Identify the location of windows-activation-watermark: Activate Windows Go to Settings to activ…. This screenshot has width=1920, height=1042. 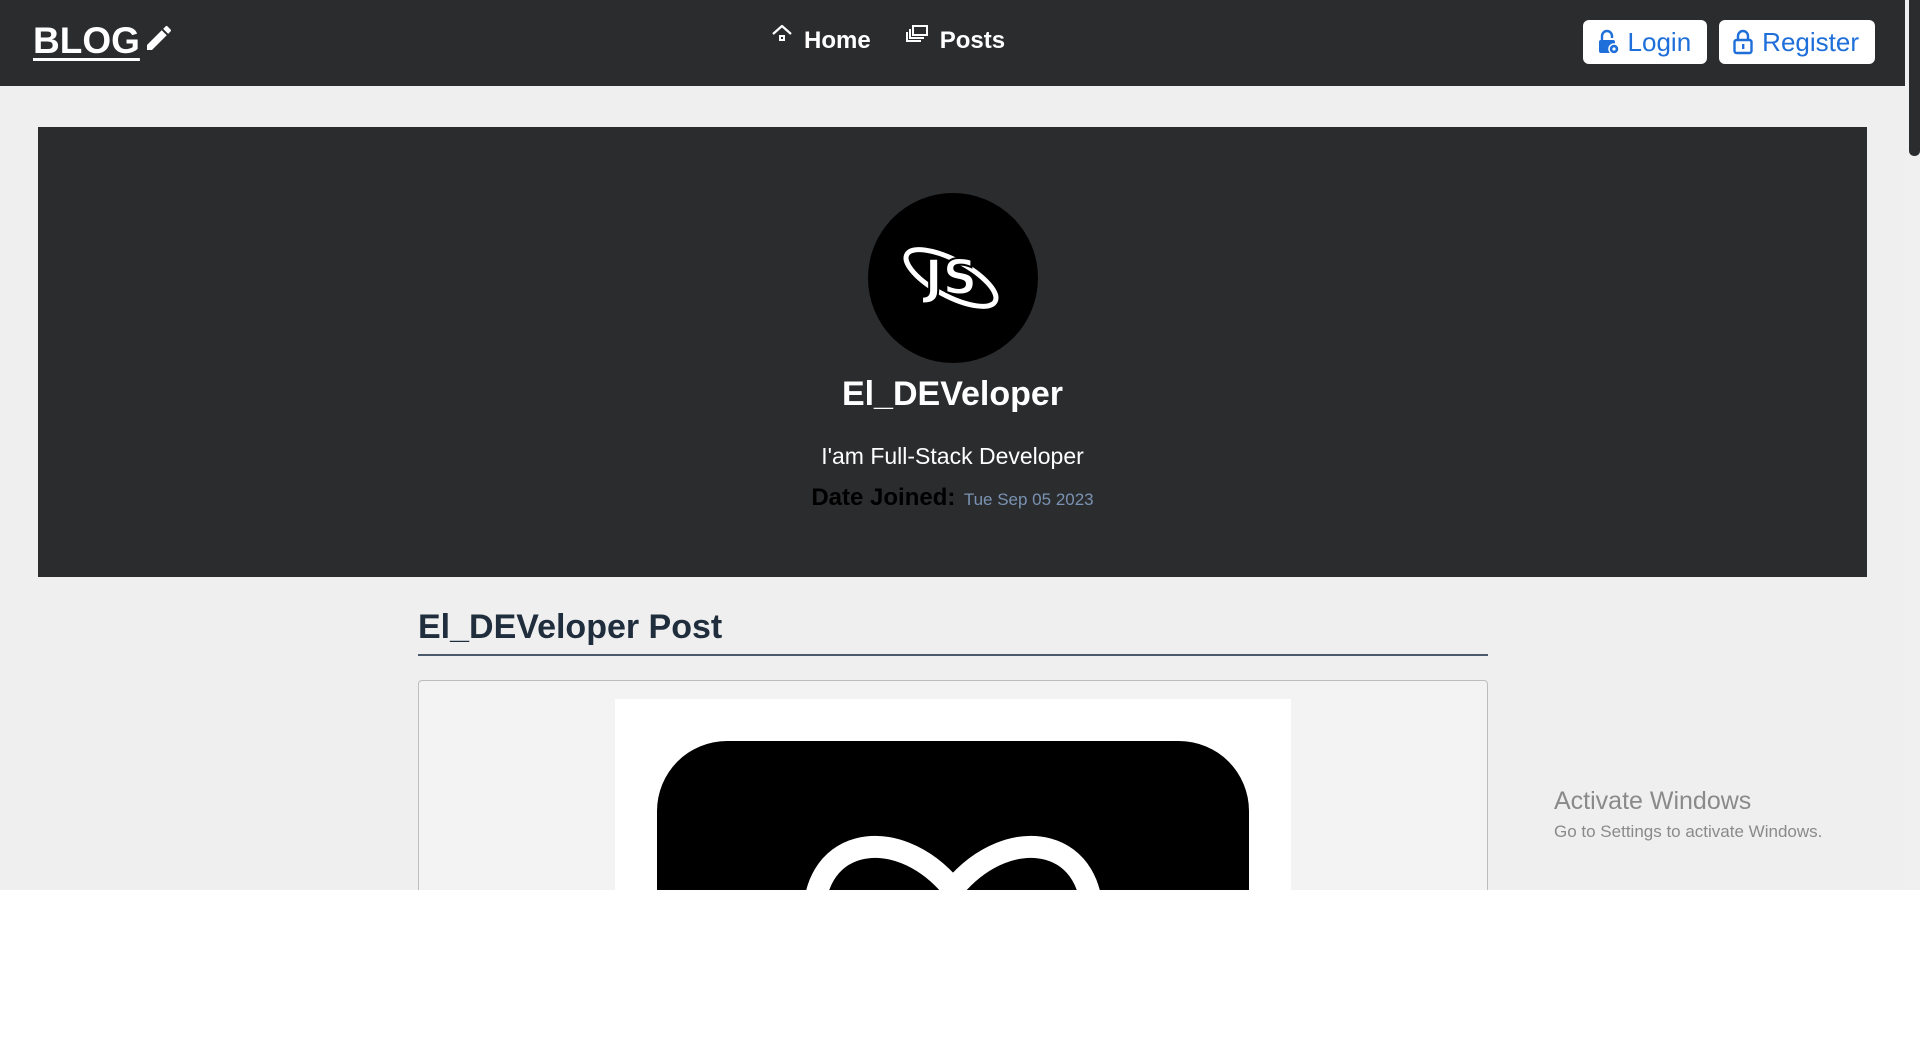
(1688, 814).